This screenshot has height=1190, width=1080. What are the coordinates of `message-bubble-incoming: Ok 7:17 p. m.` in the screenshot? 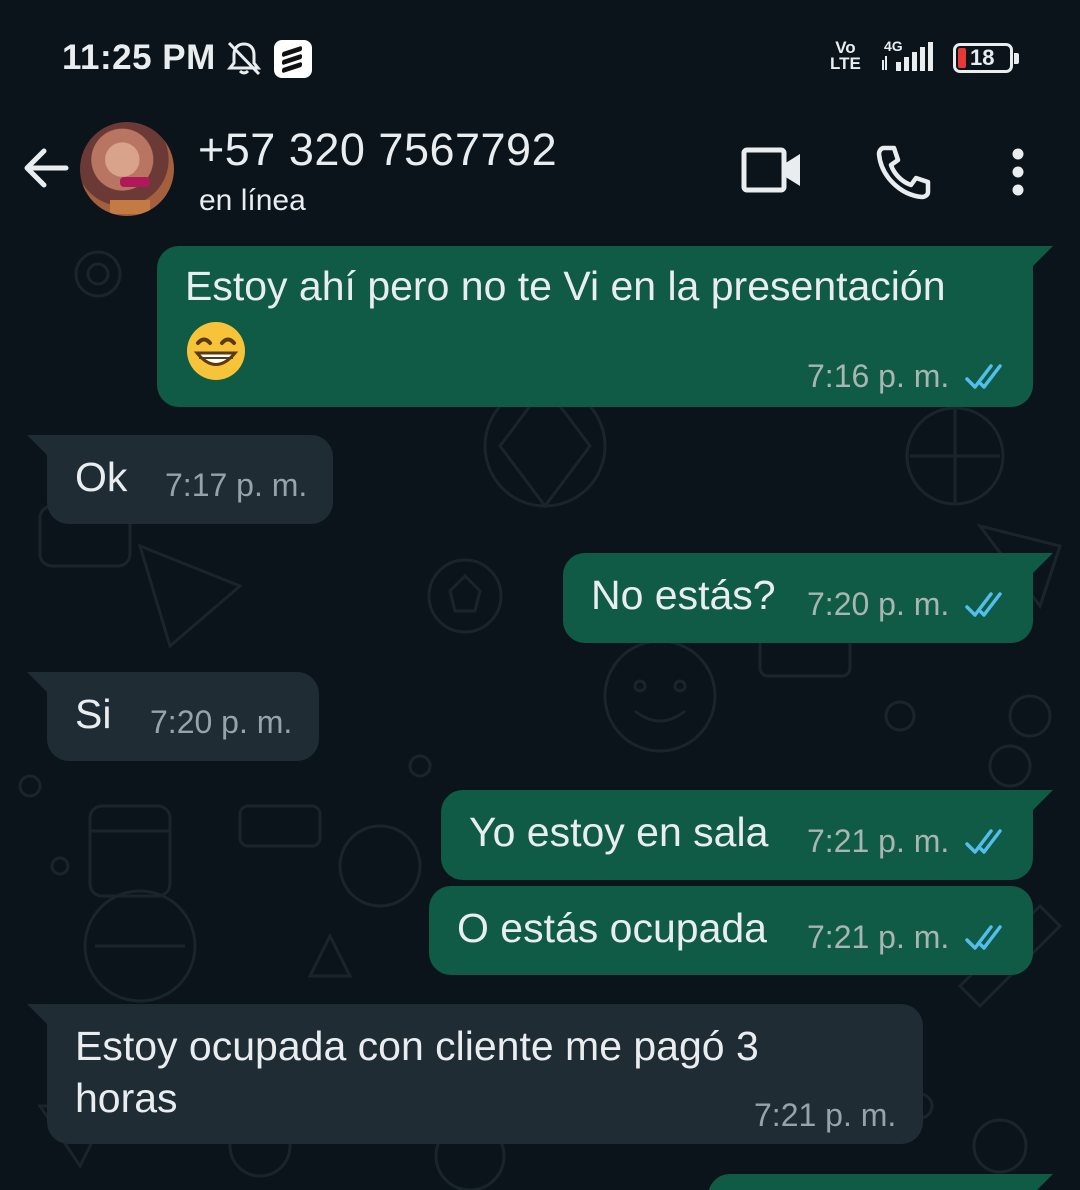 It's located at (180, 479).